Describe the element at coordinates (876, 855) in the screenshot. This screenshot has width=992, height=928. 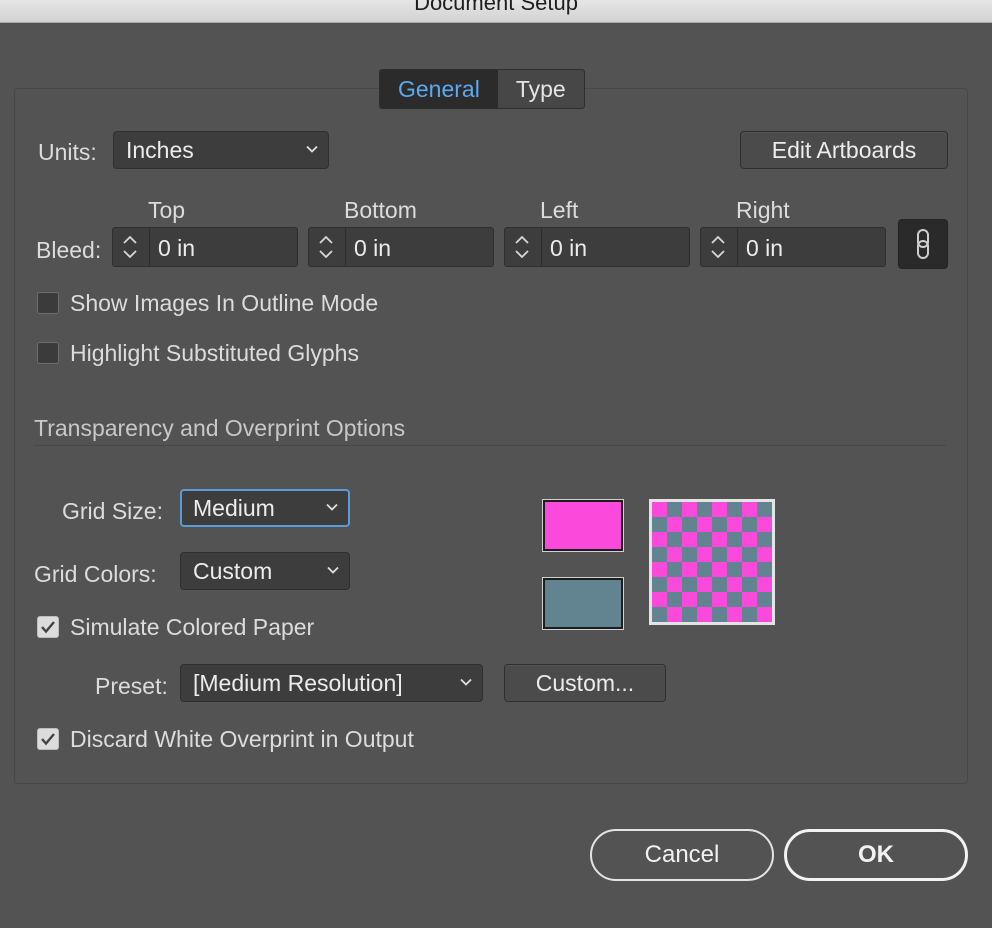
I see `ok-button: OK` at that location.